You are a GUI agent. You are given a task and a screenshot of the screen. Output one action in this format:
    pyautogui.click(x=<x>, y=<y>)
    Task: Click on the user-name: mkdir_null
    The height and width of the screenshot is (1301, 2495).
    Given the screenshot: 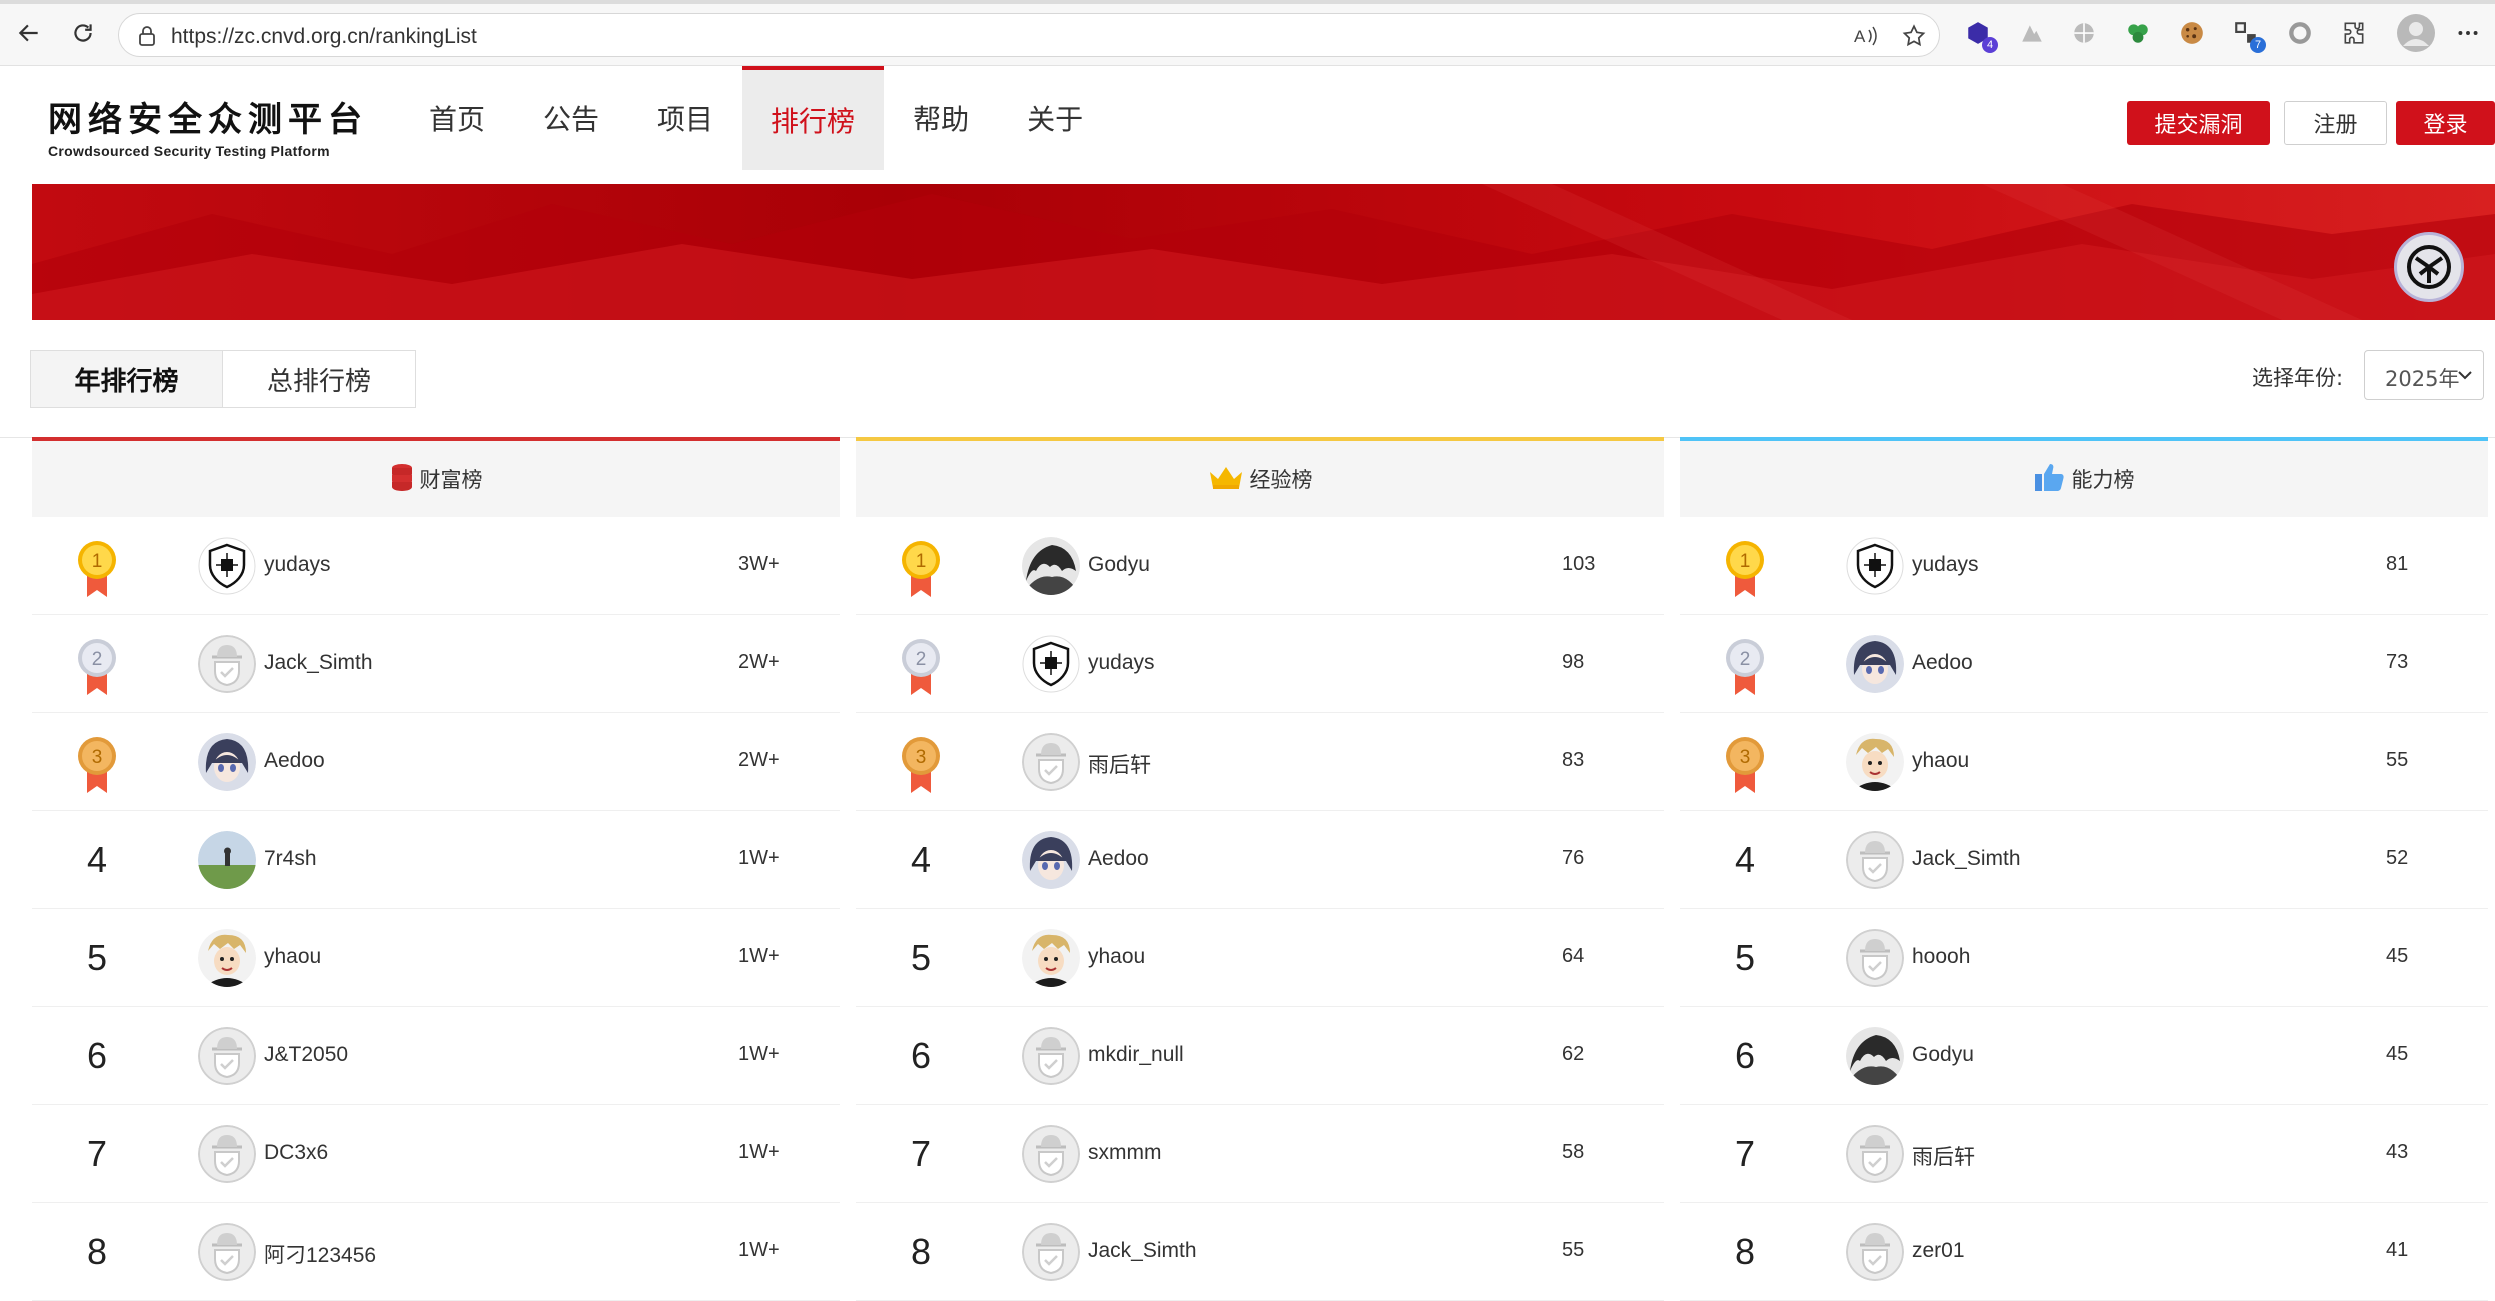 What is the action you would take?
    pyautogui.click(x=1136, y=1055)
    